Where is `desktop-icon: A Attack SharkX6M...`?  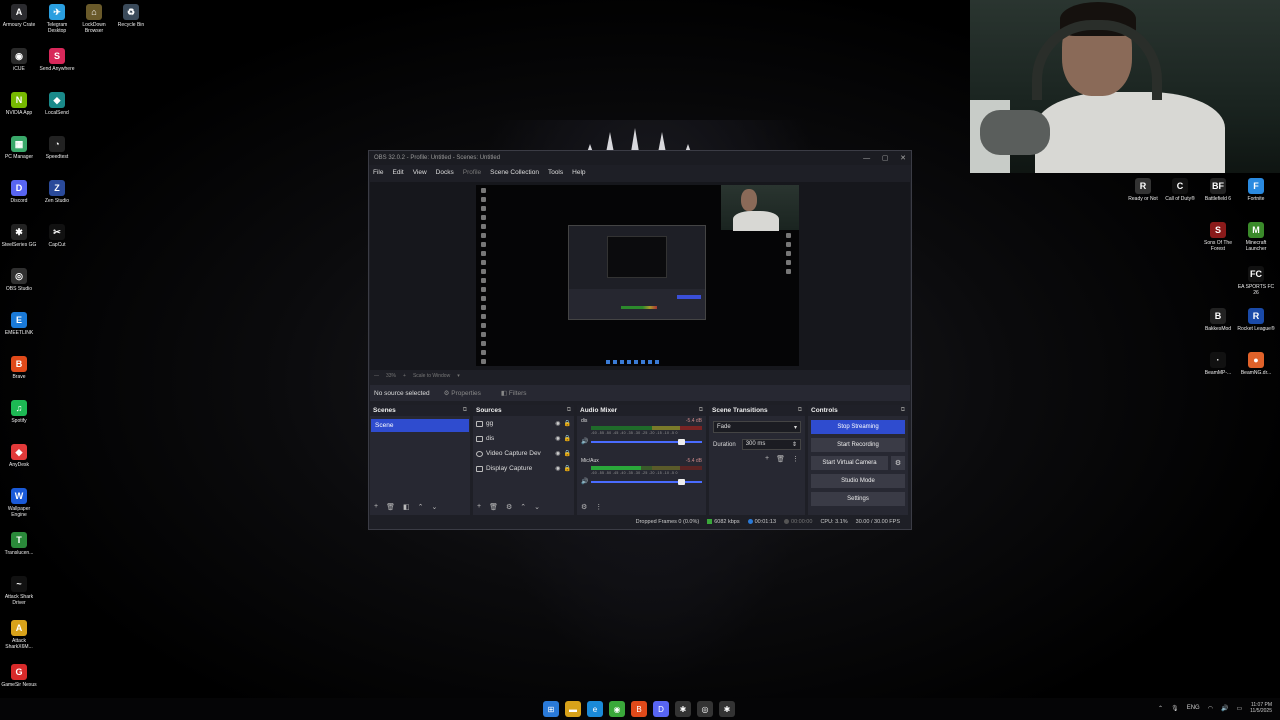 desktop-icon: A Attack SharkX6M... is located at coordinates (19, 635).